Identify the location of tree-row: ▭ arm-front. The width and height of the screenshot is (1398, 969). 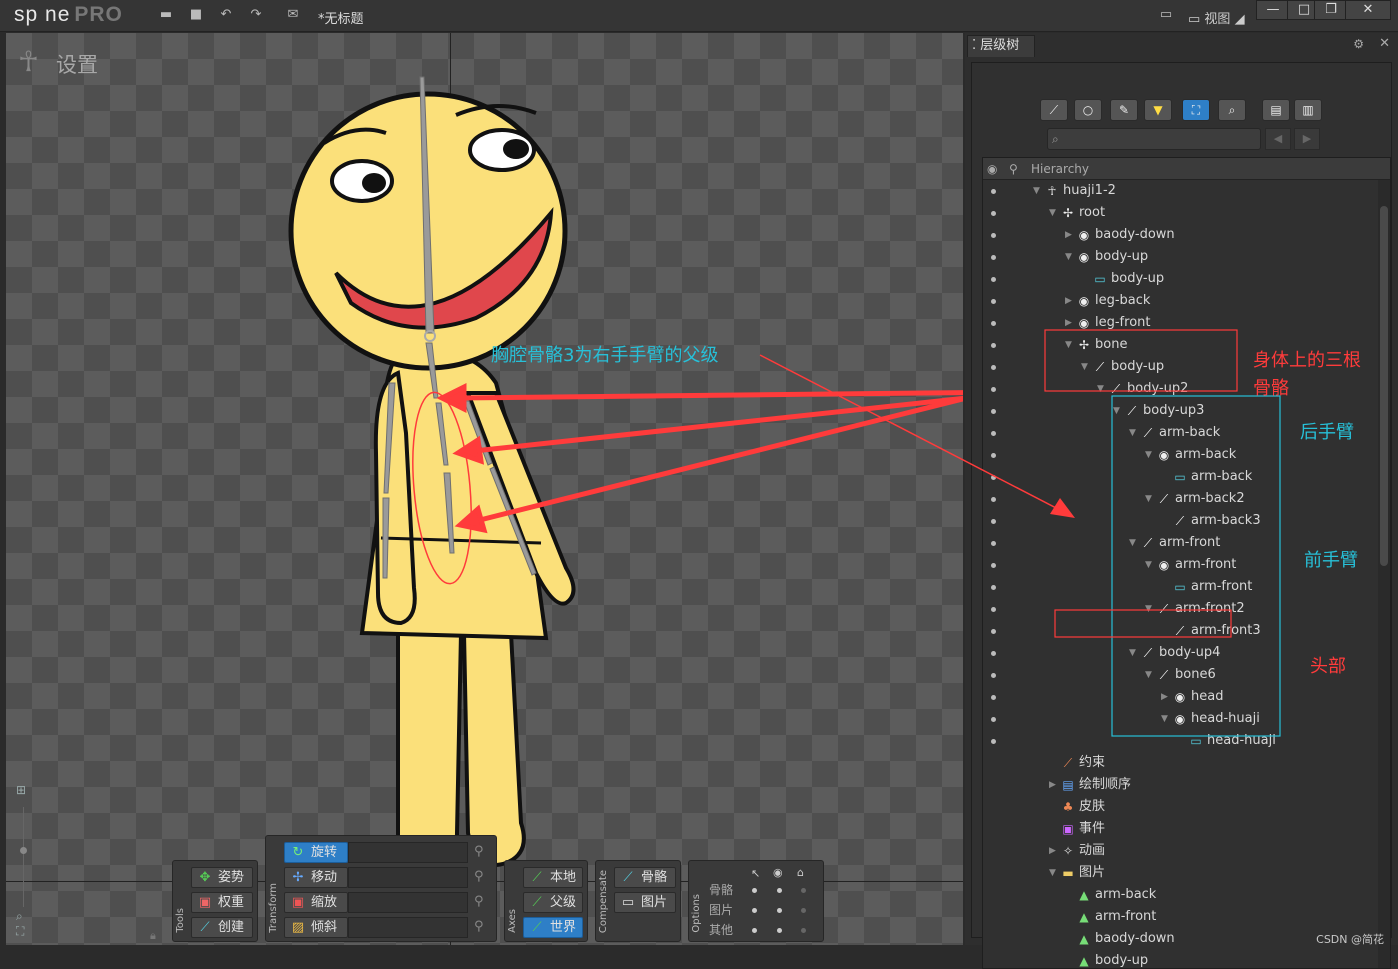
(1180, 587).